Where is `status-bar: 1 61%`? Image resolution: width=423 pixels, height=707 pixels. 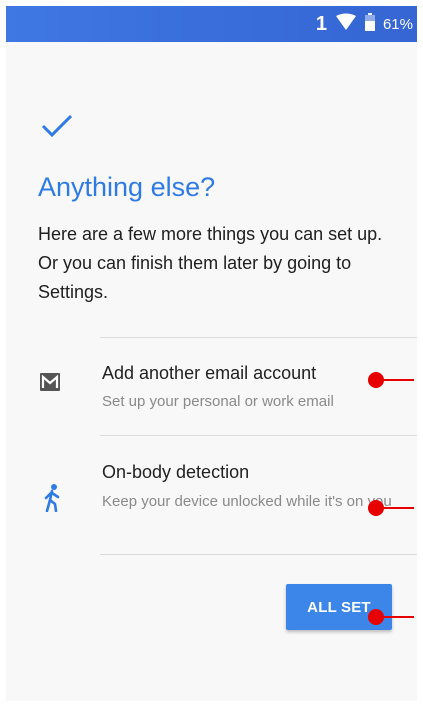
status-bar: 1 61% is located at coordinates (211, 24).